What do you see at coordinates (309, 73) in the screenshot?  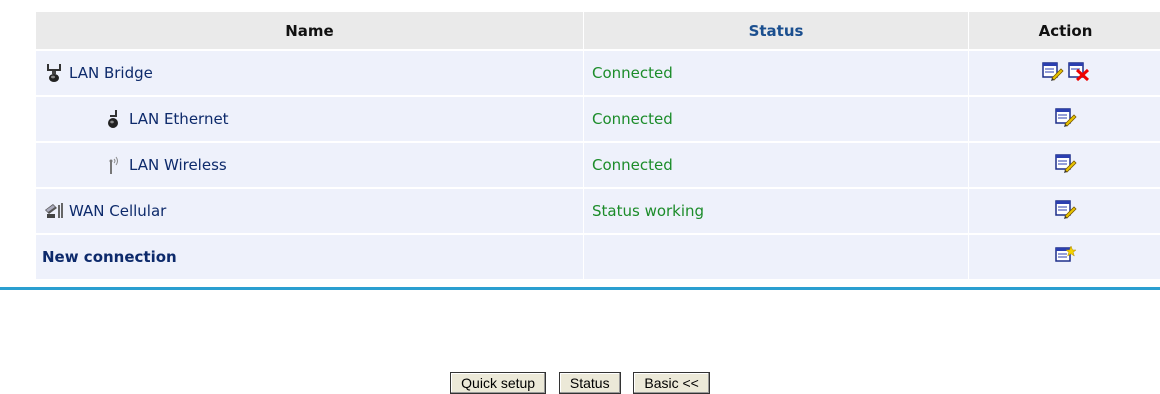 I see `connection-name-cell: LAN Bridge` at bounding box center [309, 73].